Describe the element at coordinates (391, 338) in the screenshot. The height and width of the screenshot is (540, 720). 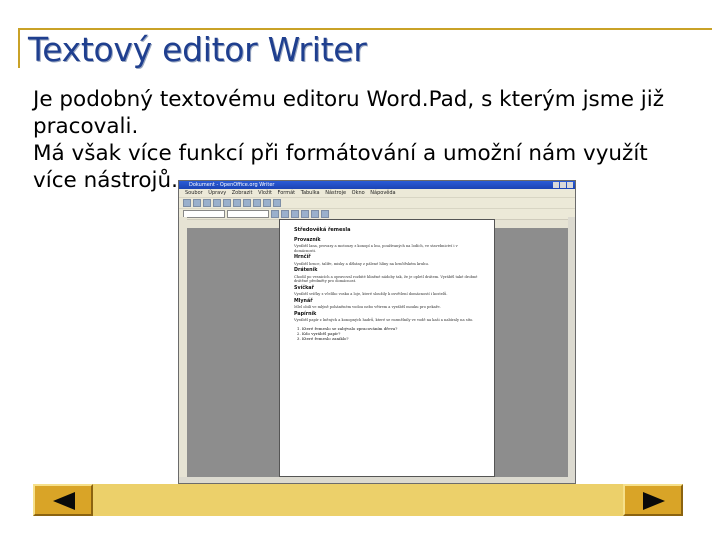
I see `list-item: Které řemeslo zaniklo?` at that location.